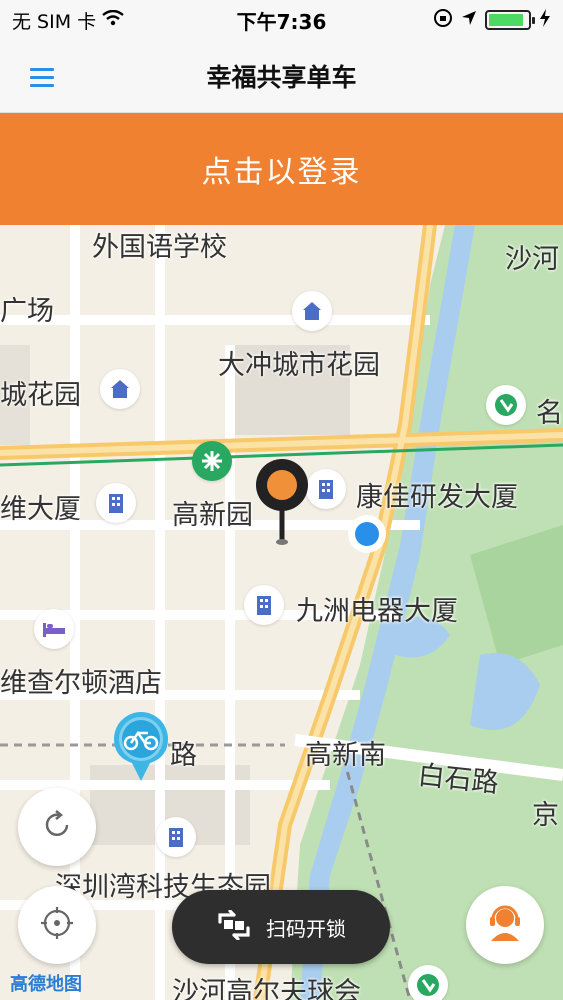 The image size is (563, 1000). I want to click on current-location-icon, so click(367, 536).